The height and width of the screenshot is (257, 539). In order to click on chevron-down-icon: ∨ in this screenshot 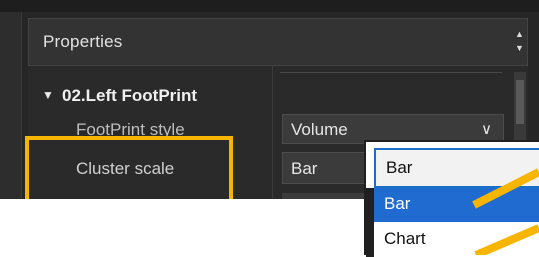, I will do `click(486, 129)`.